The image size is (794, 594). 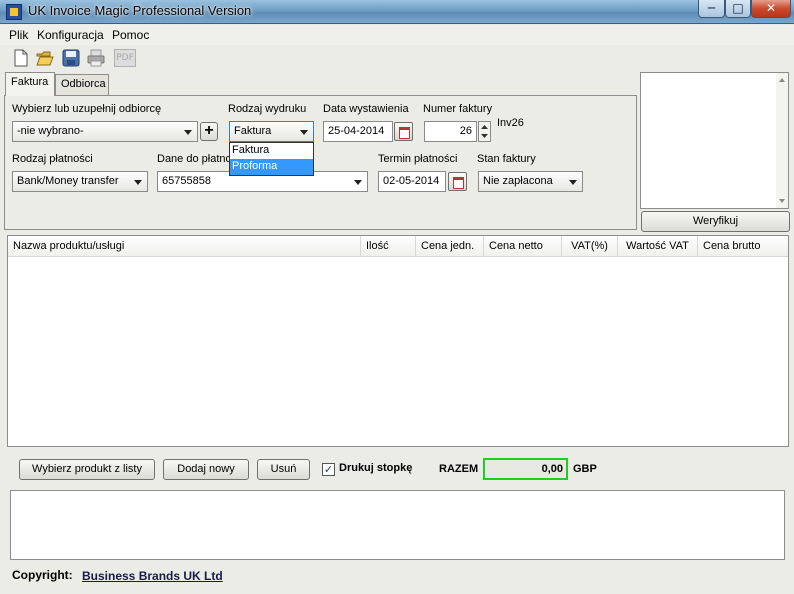 What do you see at coordinates (267, 109) in the screenshot?
I see `print-type-label: Rodzaj wydruku` at bounding box center [267, 109].